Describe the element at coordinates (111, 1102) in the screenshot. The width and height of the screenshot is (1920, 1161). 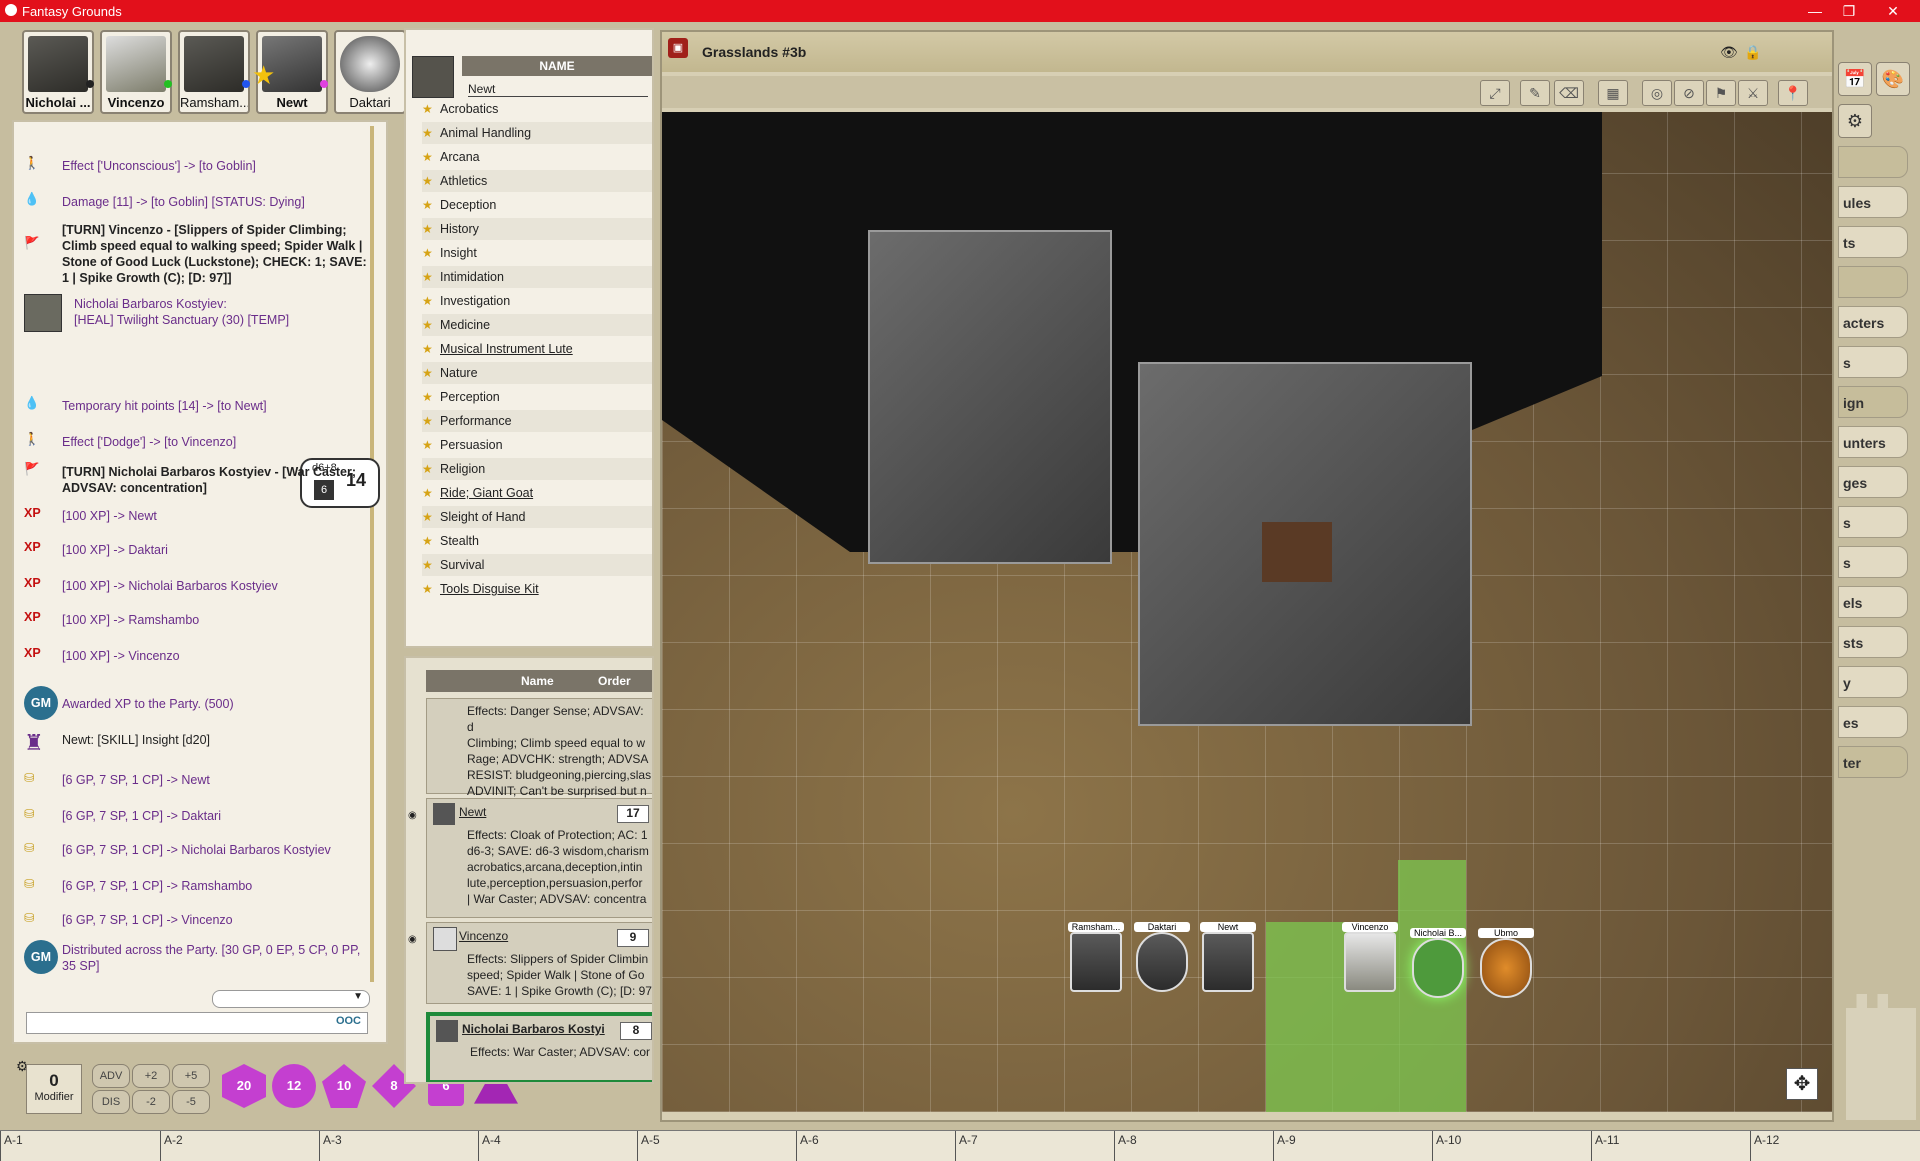
I see `dis-button: DIS` at that location.